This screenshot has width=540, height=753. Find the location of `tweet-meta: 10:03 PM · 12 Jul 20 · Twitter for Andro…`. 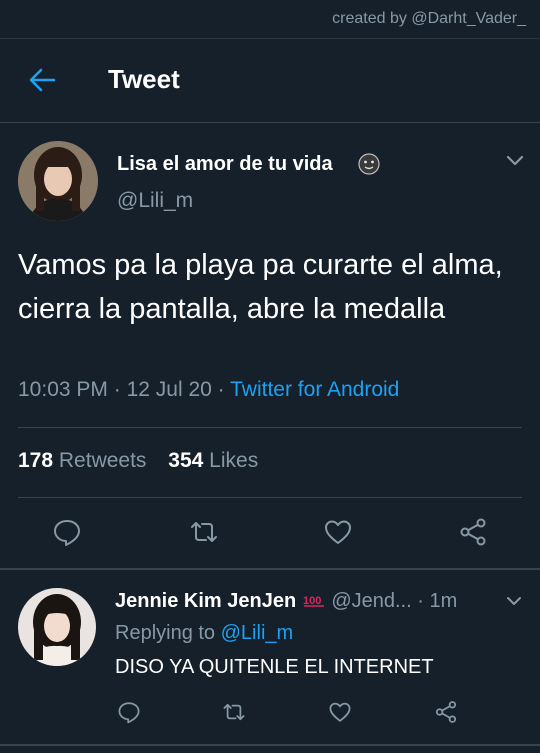

tweet-meta: 10:03 PM · 12 Jul 20 · Twitter for Andro… is located at coordinates (208, 390).